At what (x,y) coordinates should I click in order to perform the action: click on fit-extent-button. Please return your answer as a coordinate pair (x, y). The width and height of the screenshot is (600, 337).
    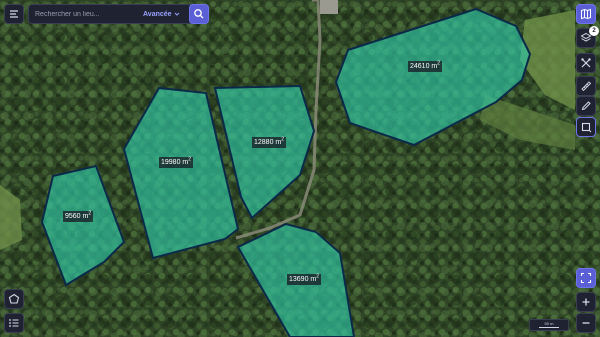
    Looking at the image, I should click on (586, 278).